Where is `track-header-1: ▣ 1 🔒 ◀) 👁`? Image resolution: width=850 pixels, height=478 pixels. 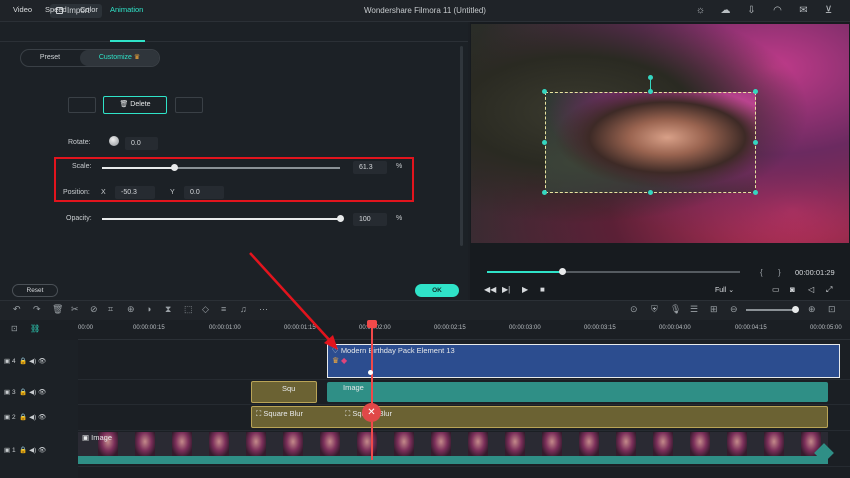
track-header-1: ▣ 1 🔒 ◀) 👁 is located at coordinates (25, 450).